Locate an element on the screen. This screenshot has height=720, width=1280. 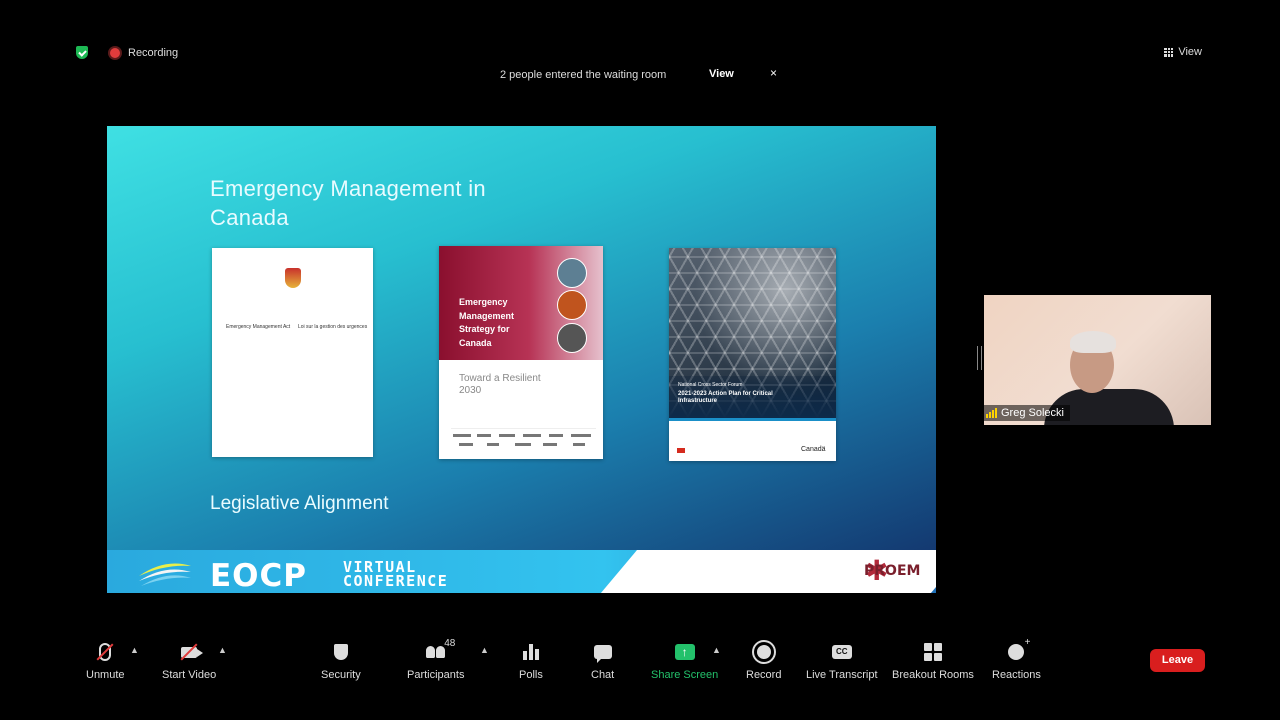
share-screen-icon: ↑ is located at coordinates (684, 652).